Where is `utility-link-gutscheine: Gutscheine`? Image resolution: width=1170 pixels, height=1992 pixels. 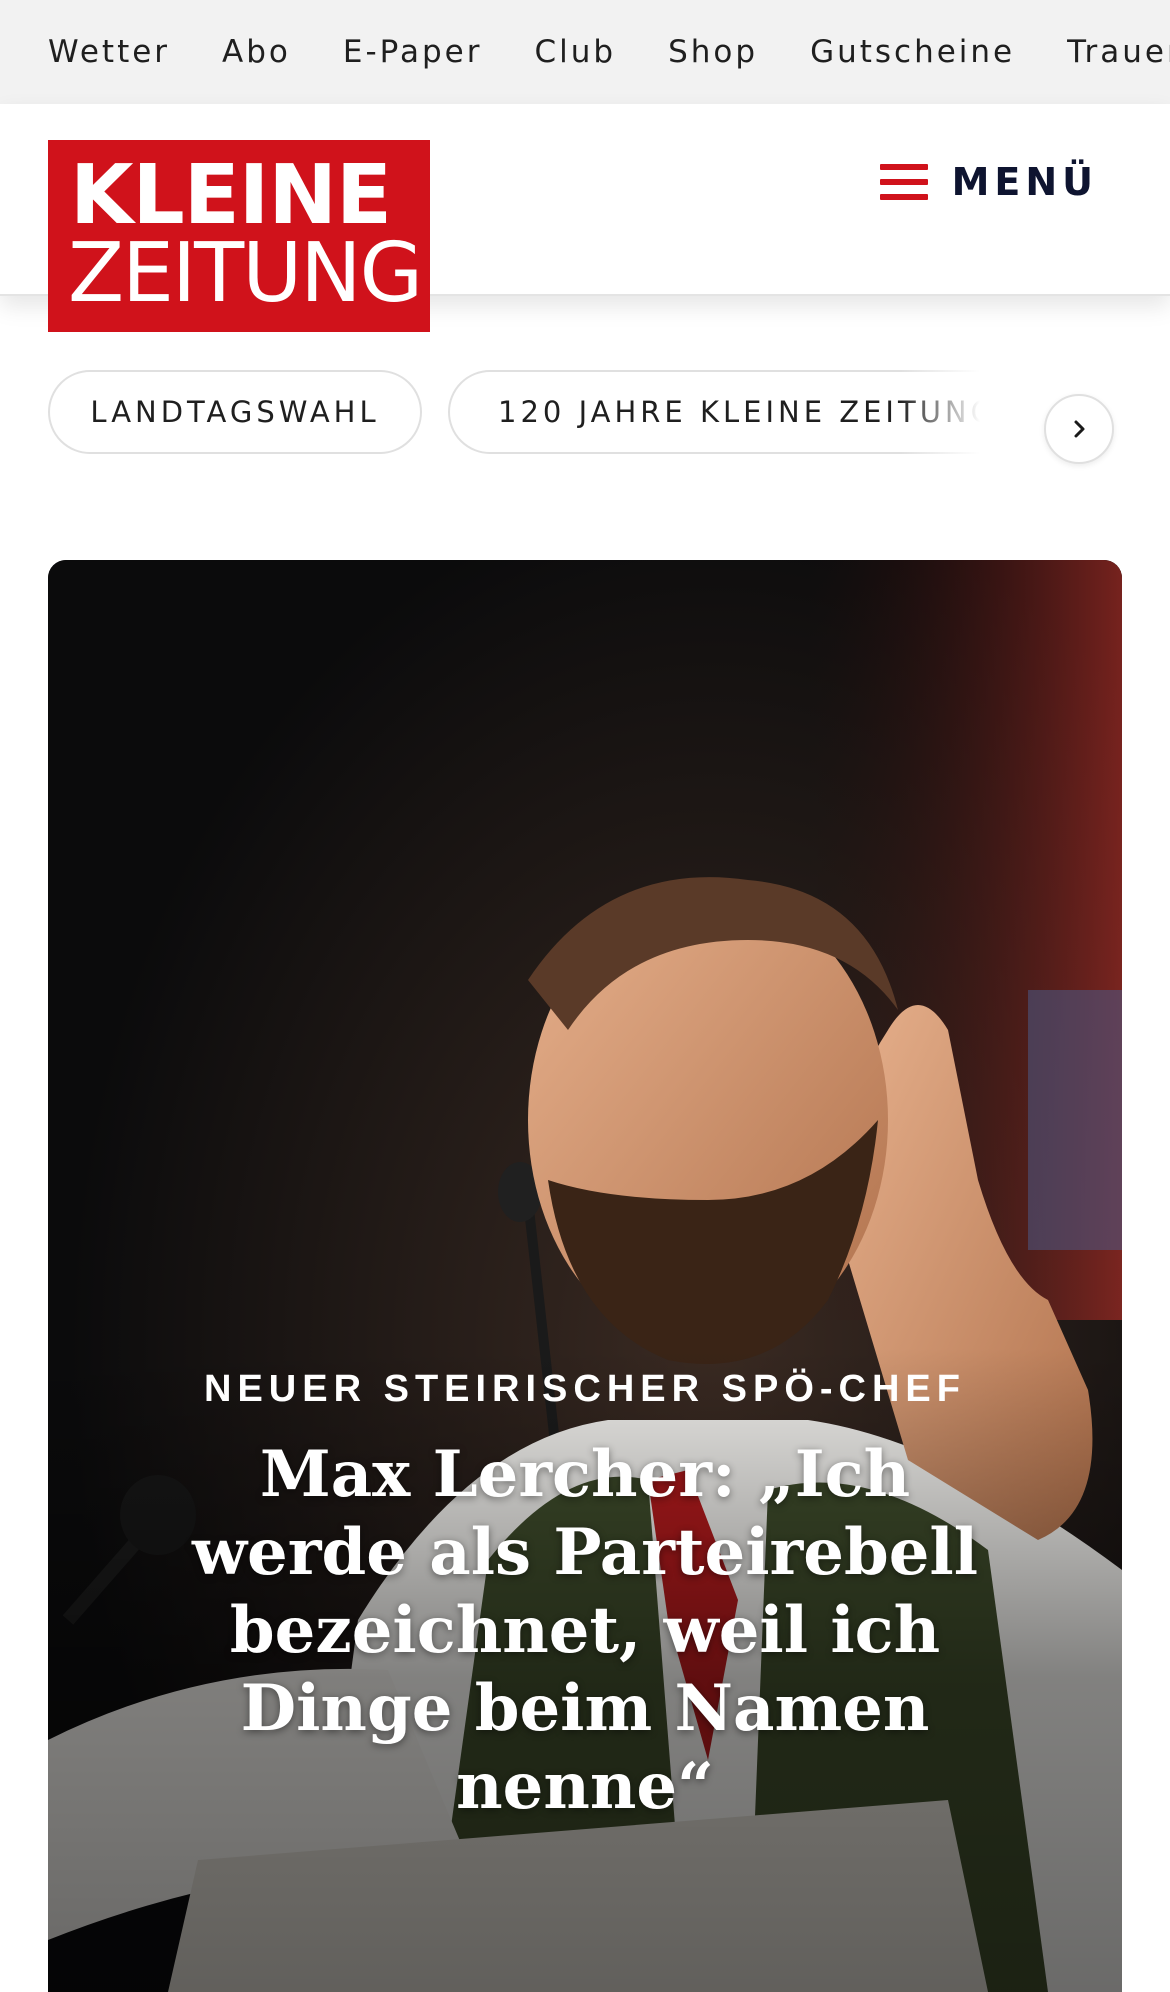 utility-link-gutscheine: Gutscheine is located at coordinates (912, 52).